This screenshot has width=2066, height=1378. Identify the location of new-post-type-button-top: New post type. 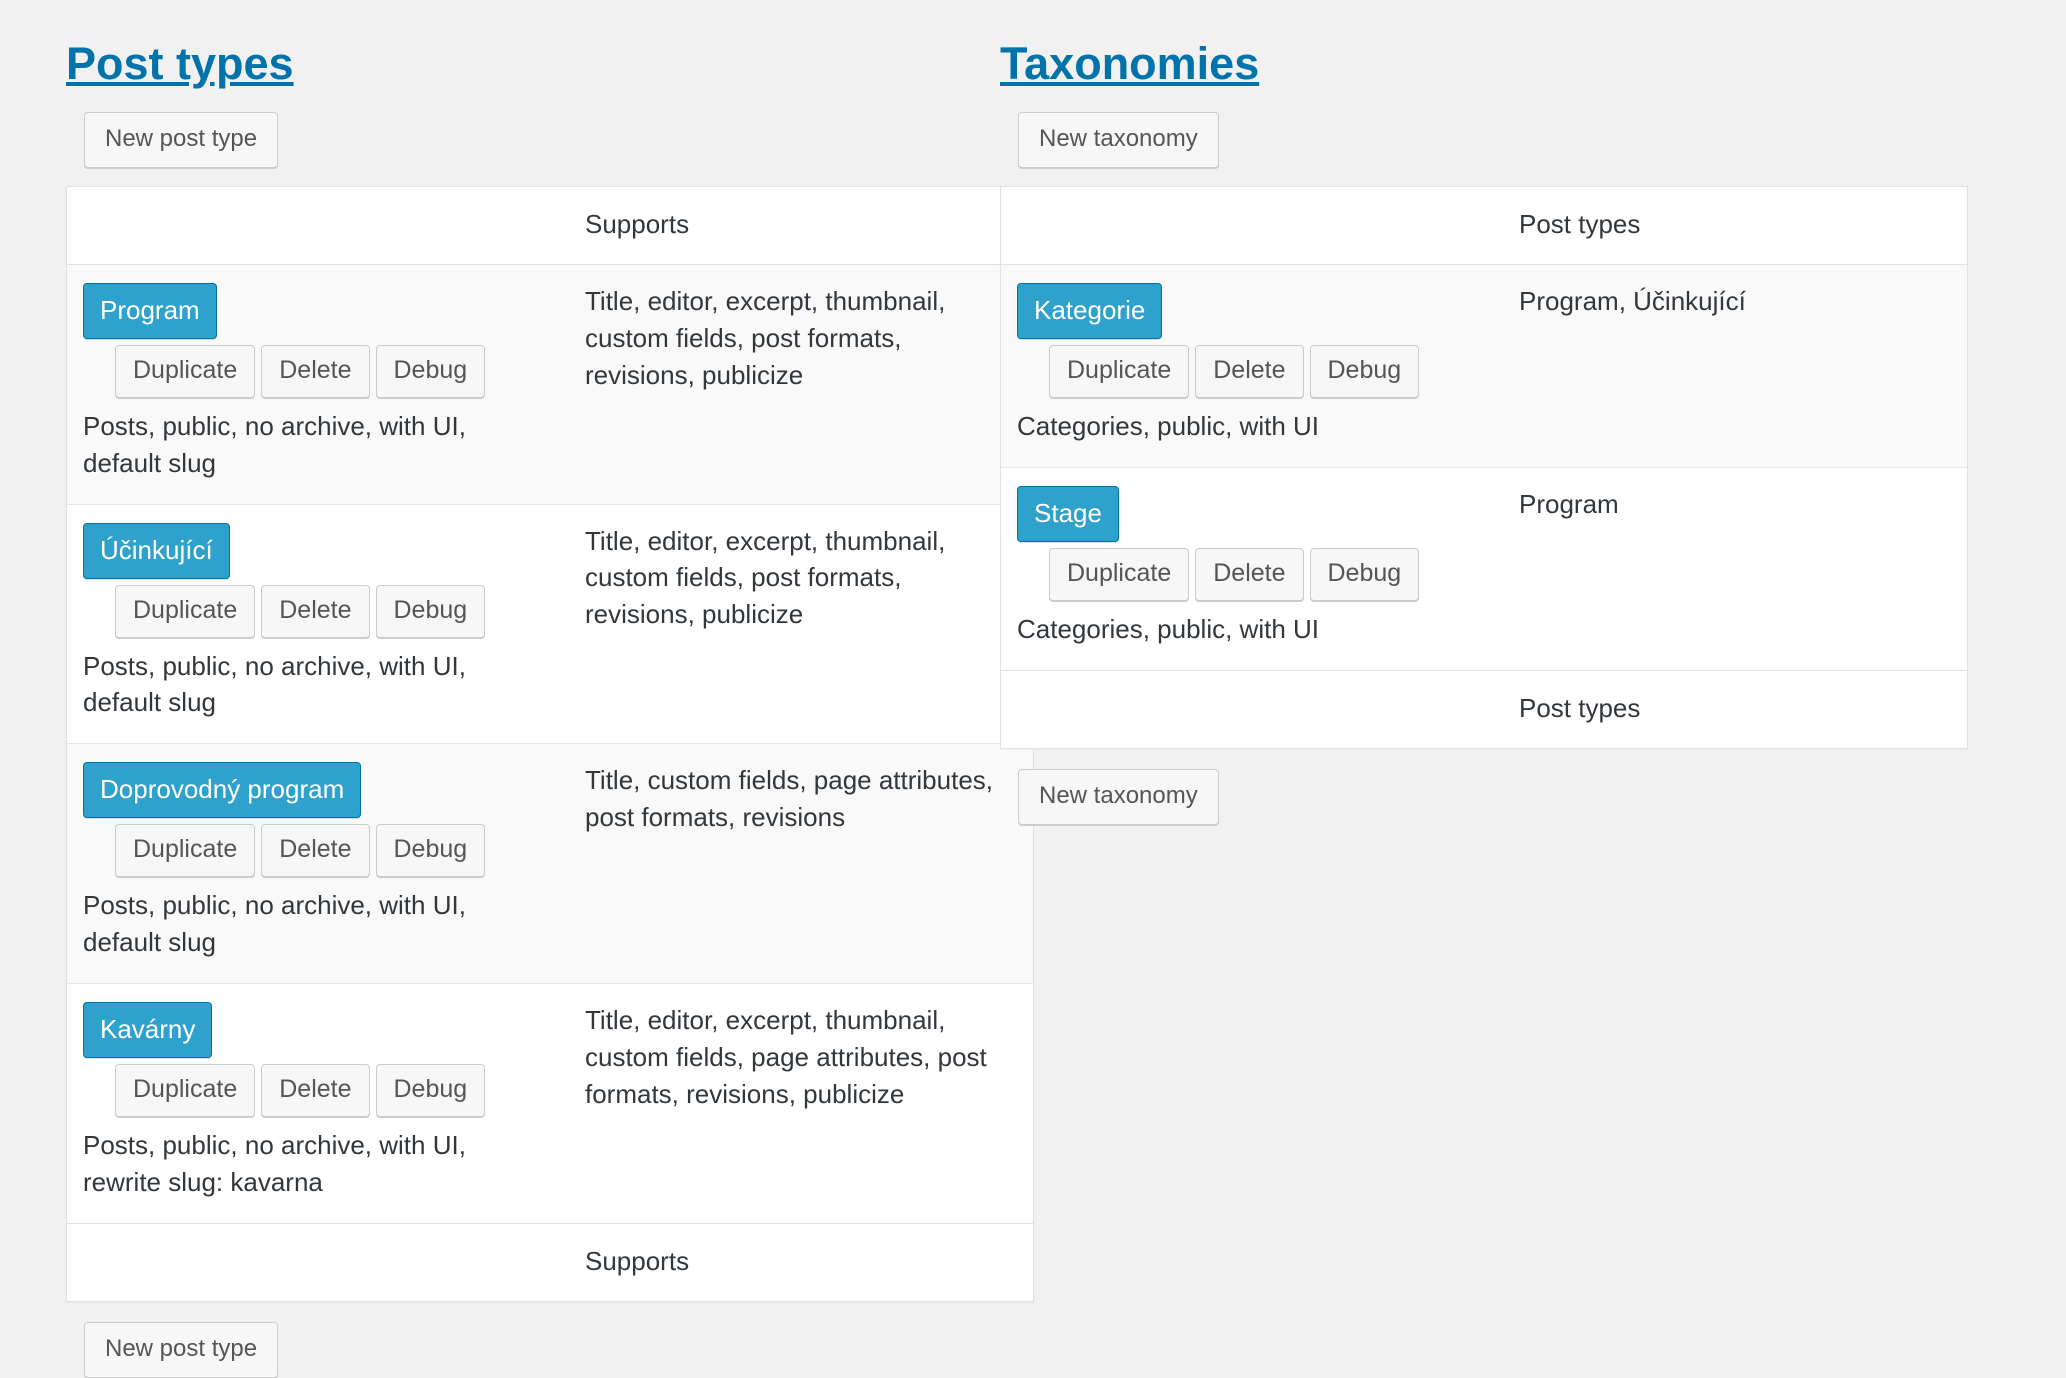
(181, 139).